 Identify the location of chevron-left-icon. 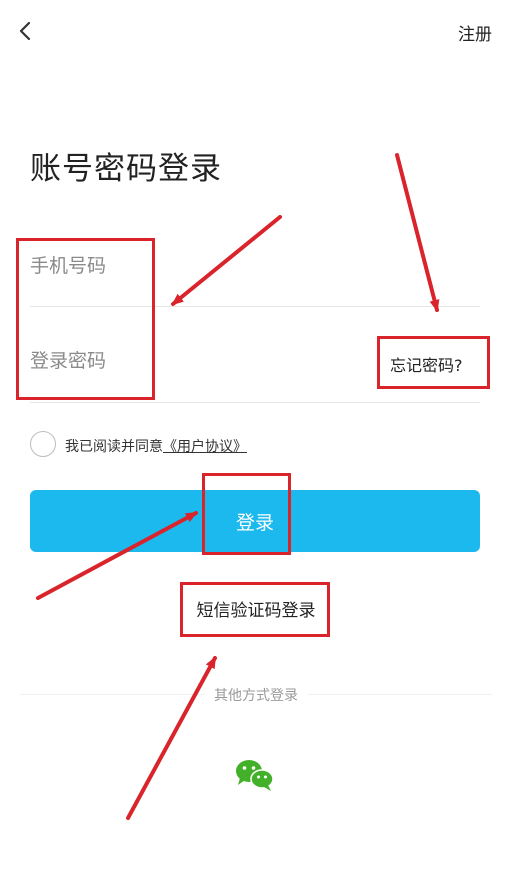
(25, 31).